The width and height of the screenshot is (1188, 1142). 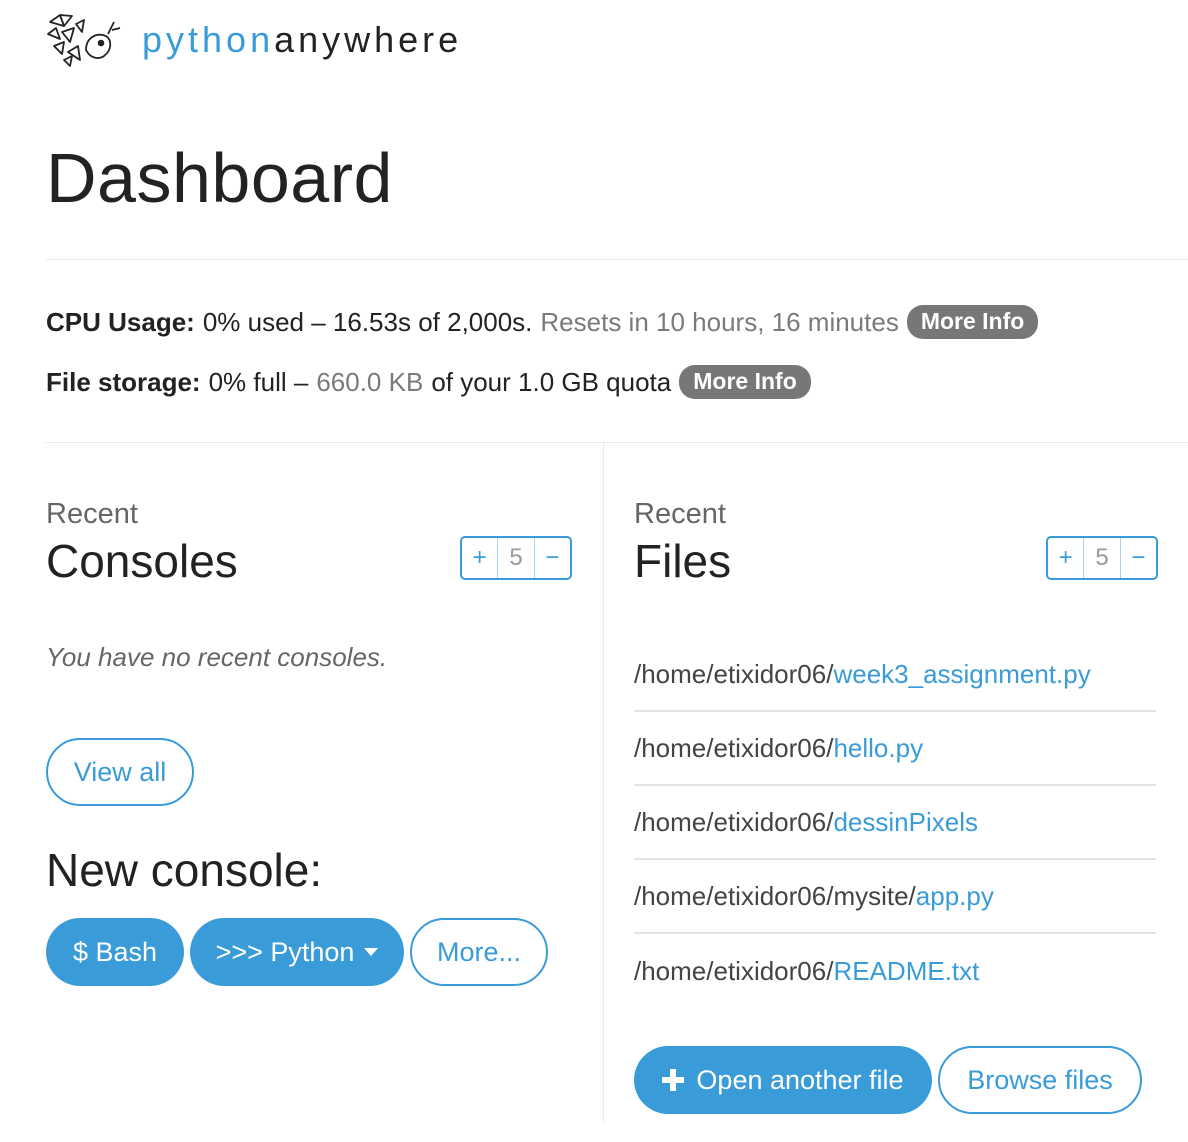 I want to click on files-decrease-button: −, so click(x=1138, y=558).